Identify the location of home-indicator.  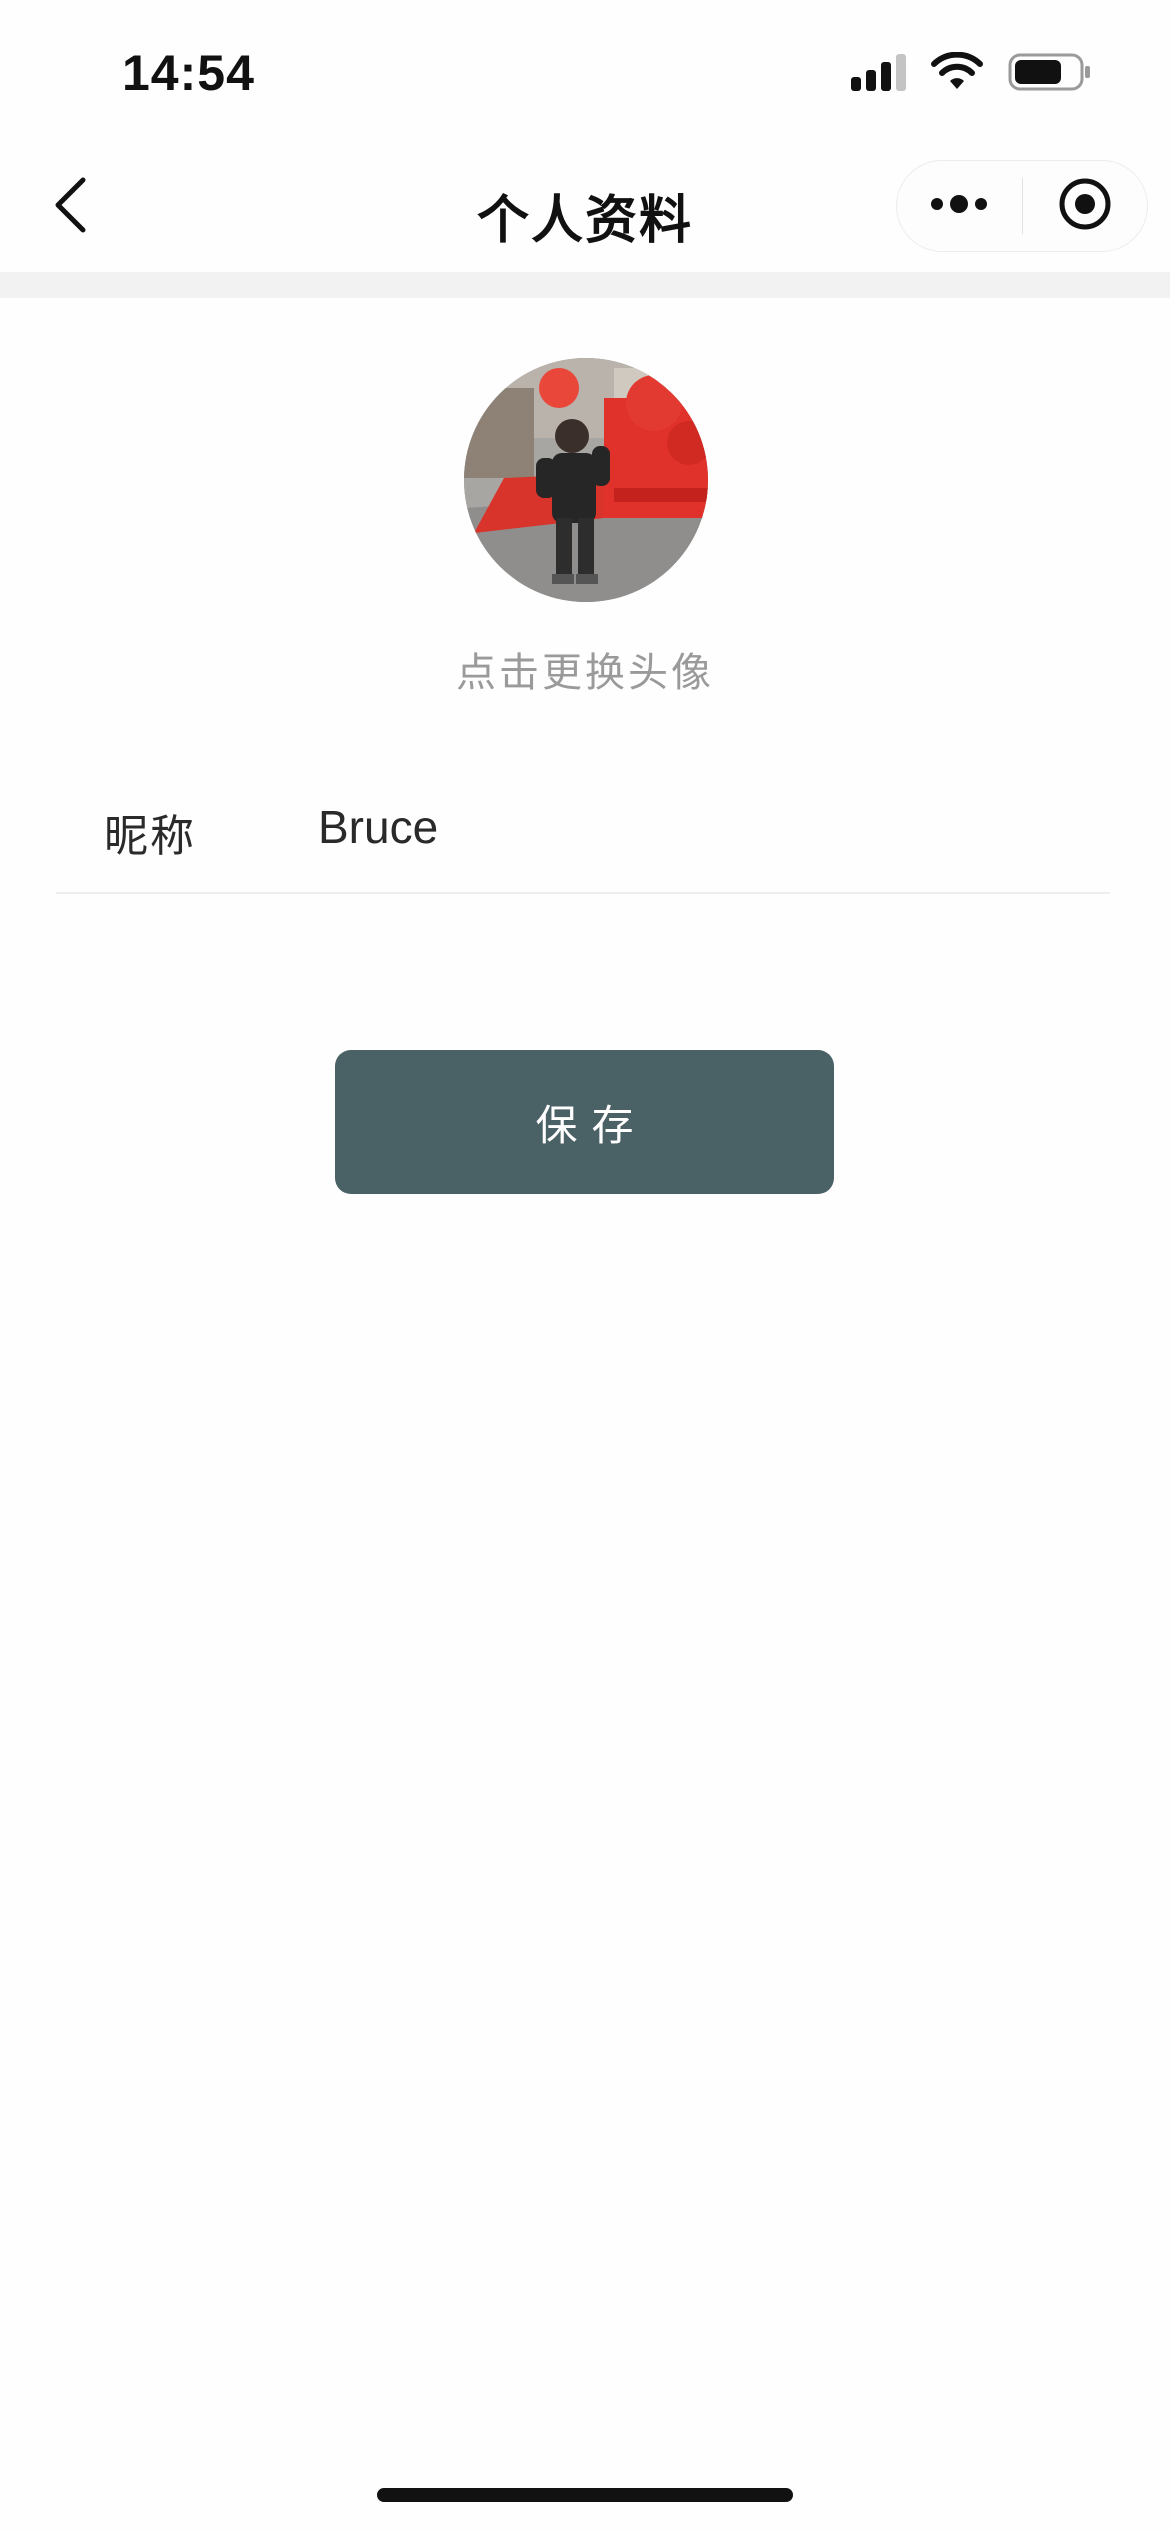
(585, 2495).